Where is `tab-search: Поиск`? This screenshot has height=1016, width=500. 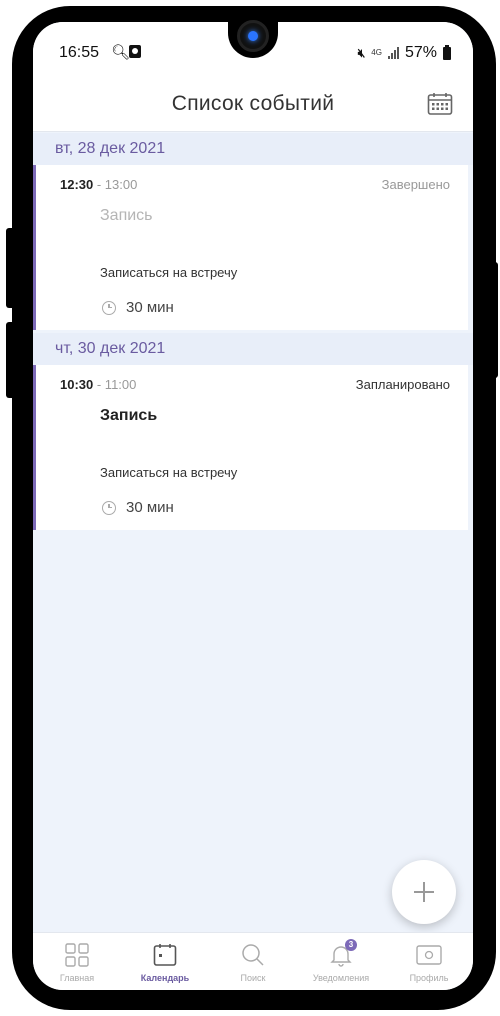 tab-search: Поиск is located at coordinates (253, 961).